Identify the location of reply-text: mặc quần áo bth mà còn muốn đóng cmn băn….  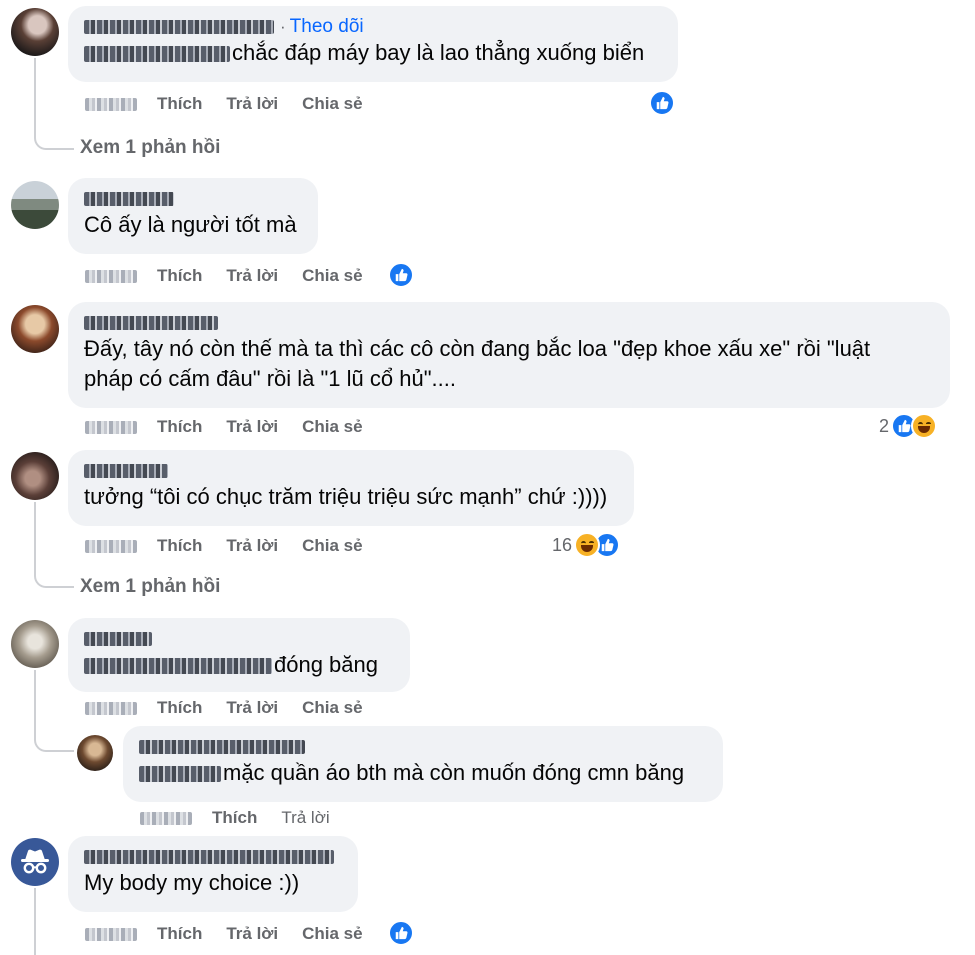
(423, 773).